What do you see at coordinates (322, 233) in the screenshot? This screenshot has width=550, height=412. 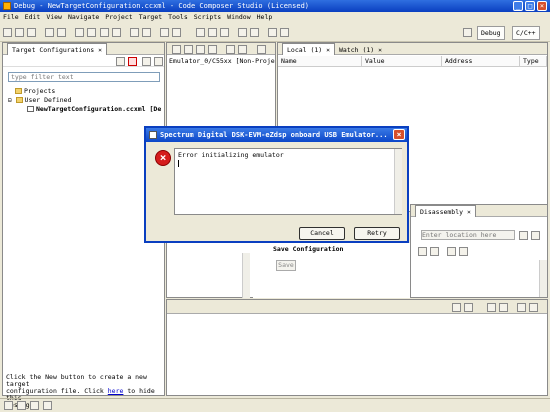 I see `cancel-button: Cancel` at bounding box center [322, 233].